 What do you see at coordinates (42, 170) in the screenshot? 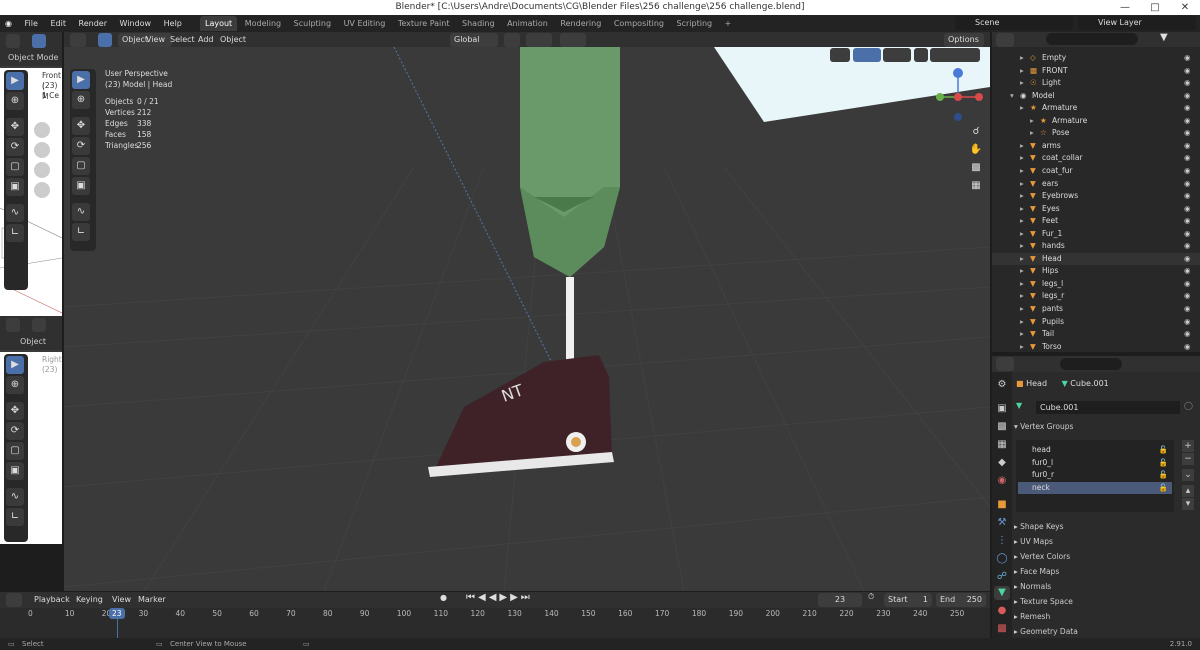
I see `camera-icon` at bounding box center [42, 170].